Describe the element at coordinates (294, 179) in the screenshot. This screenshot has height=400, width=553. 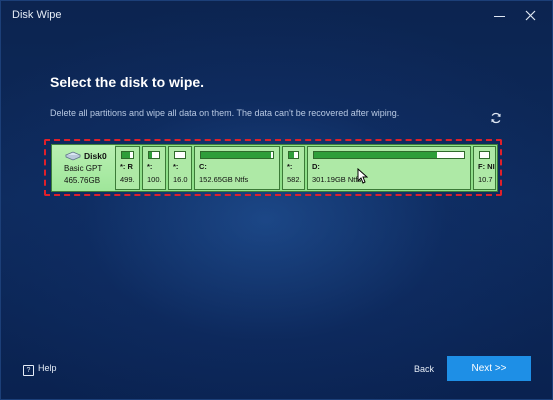
I see `partition-size: 582.` at that location.